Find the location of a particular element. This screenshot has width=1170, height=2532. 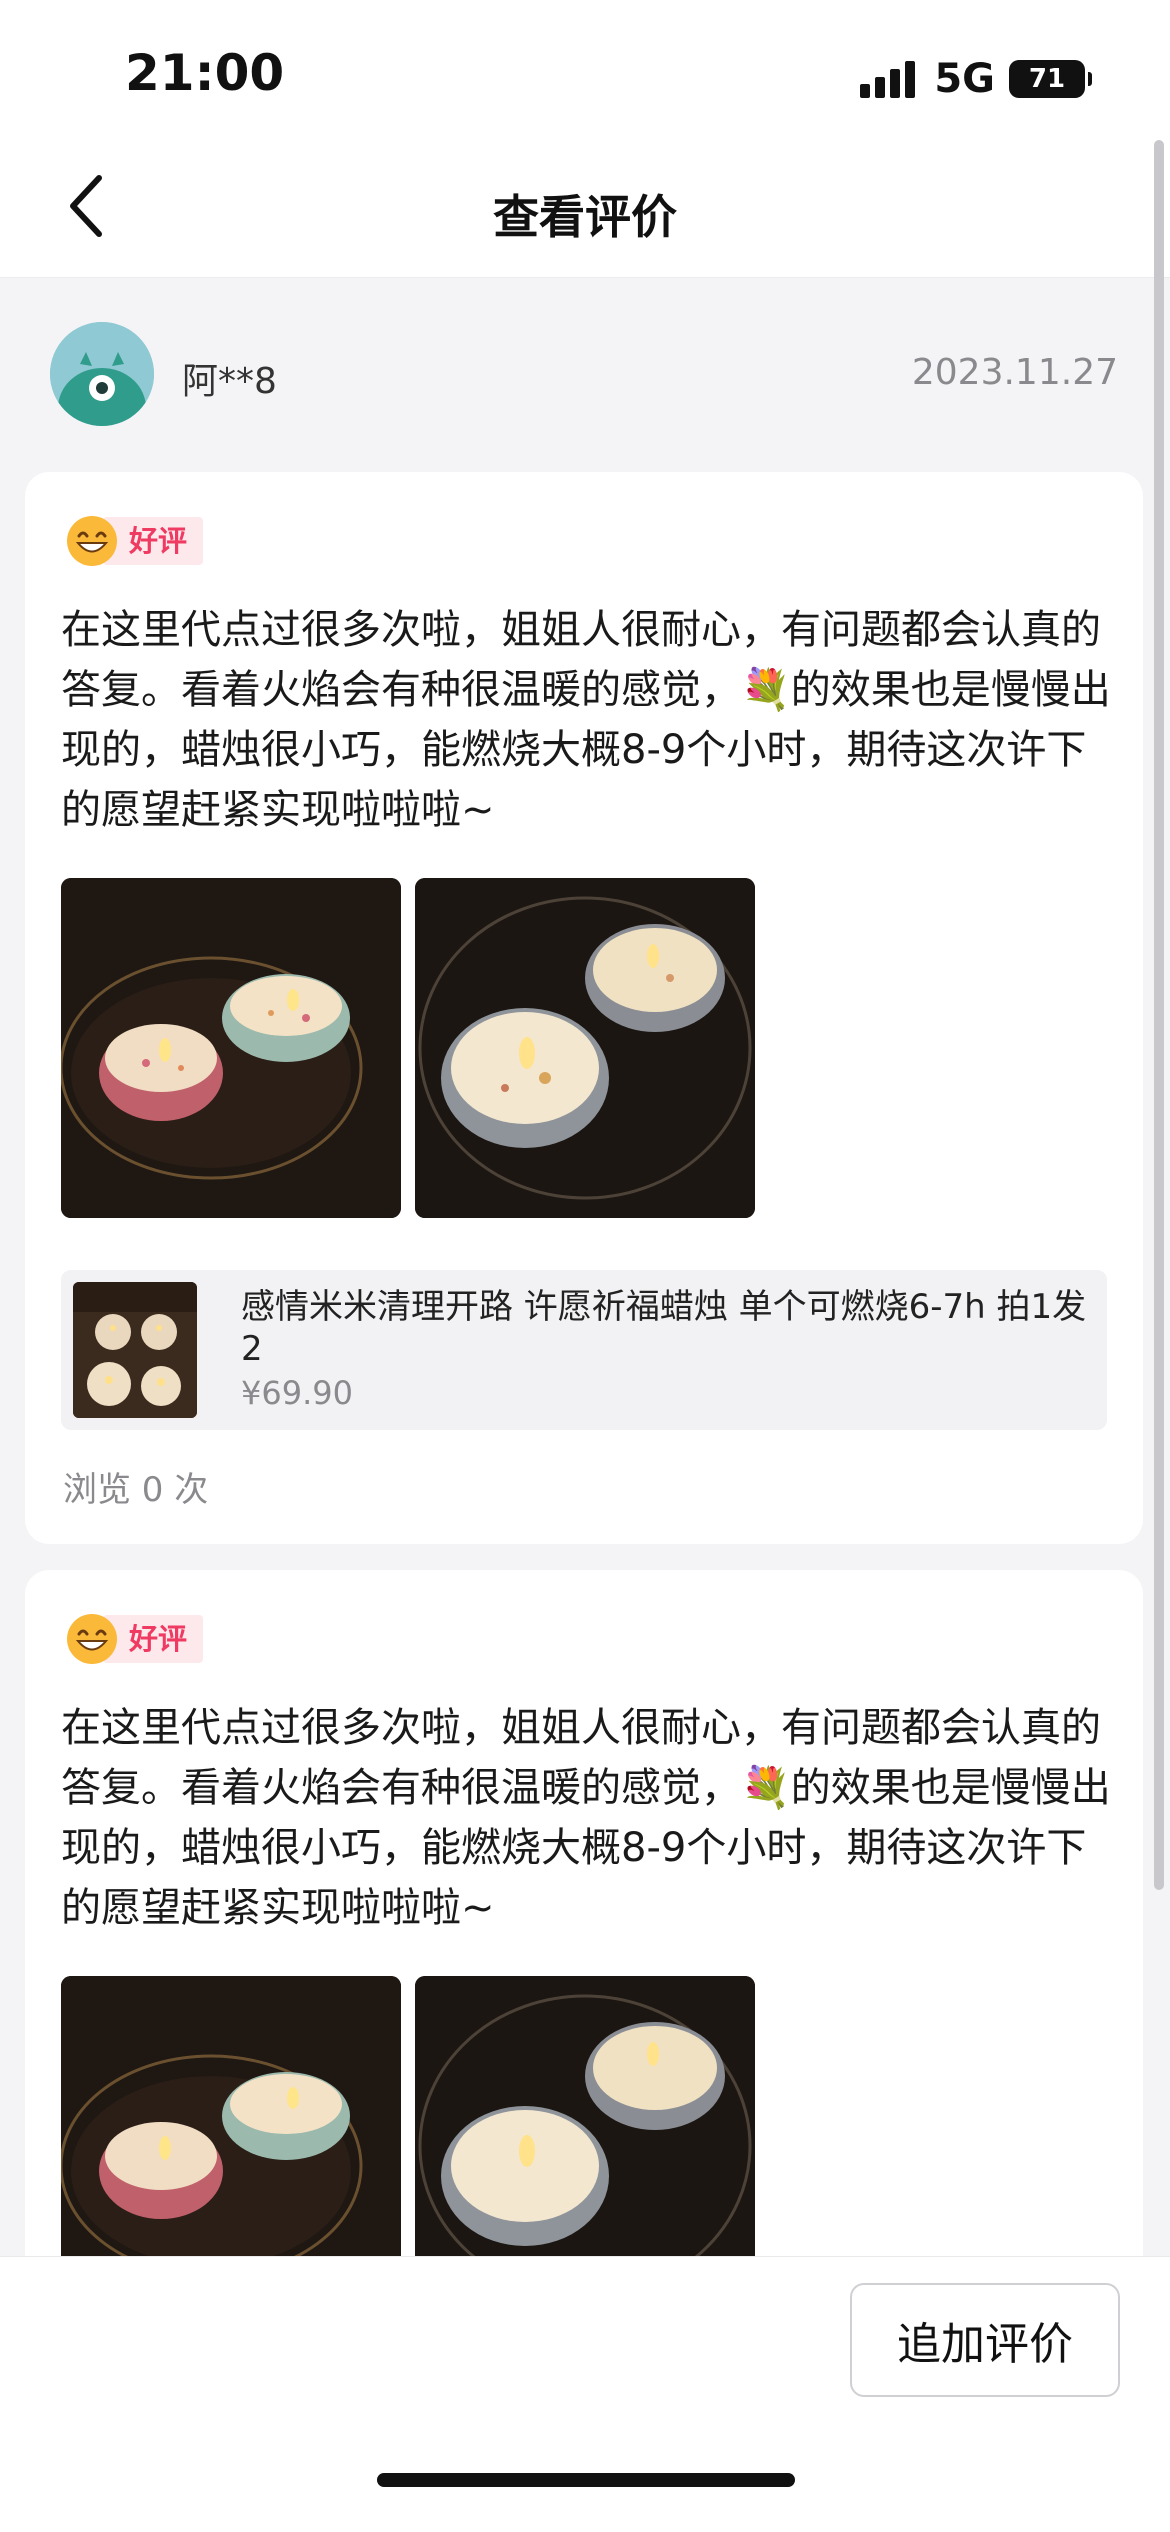

battery-icon: 71 is located at coordinates (1047, 79).